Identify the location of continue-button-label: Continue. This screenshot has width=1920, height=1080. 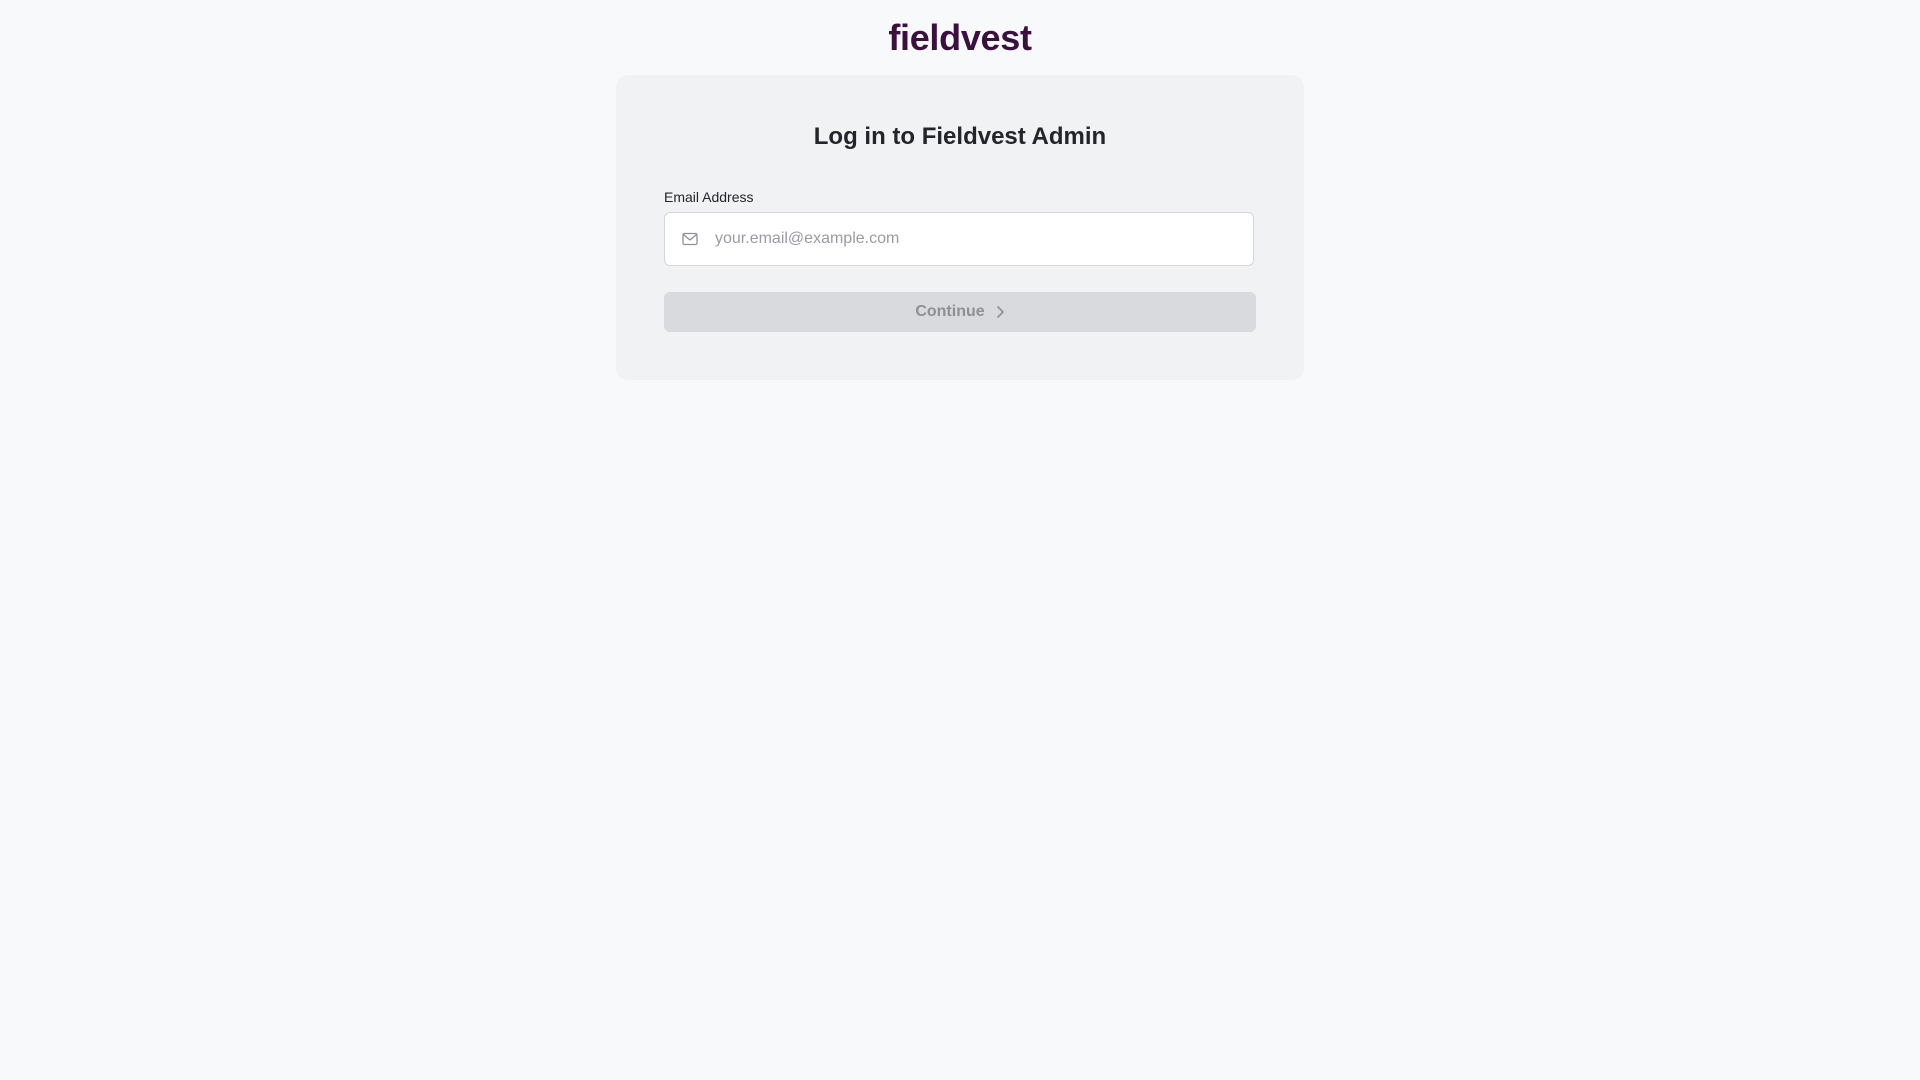
(950, 311).